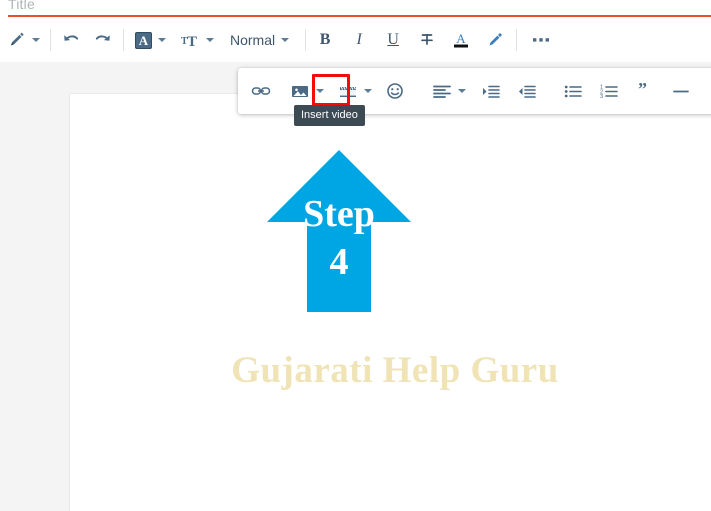 The width and height of the screenshot is (711, 511). I want to click on numbered-list-icon: 1 2 3, so click(609, 91).